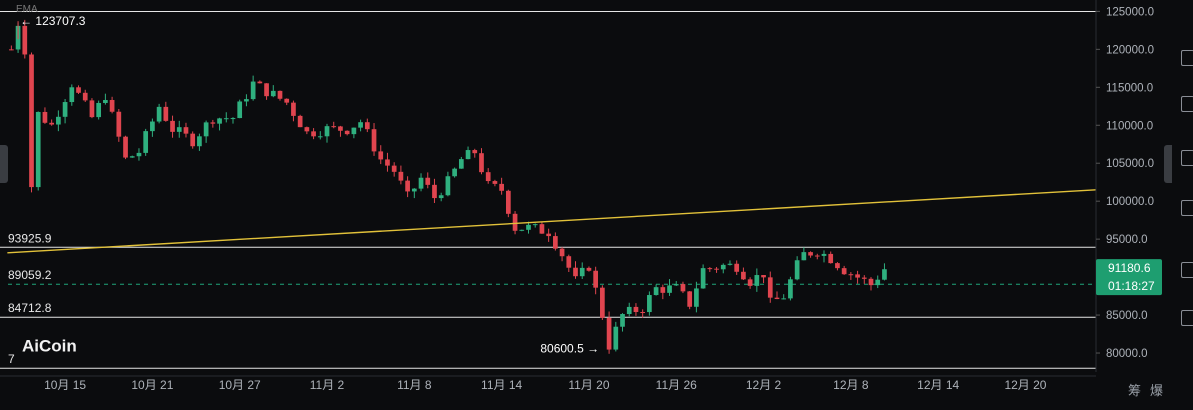 Image resolution: width=1193 pixels, height=410 pixels. Describe the element at coordinates (1130, 12) in the screenshot. I see `price-tick-label: 125000.0` at that location.